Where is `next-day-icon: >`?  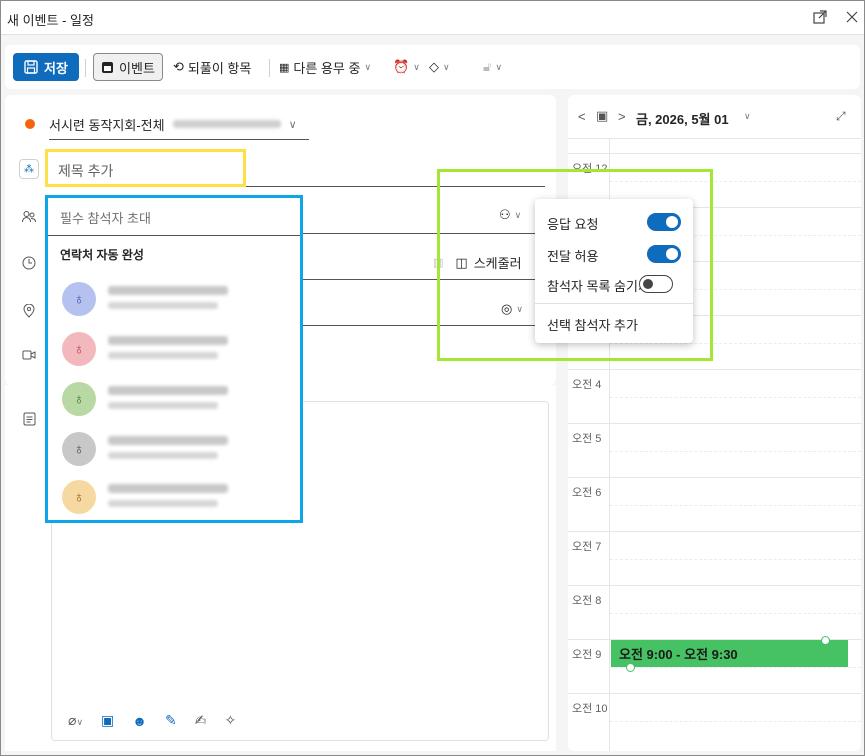 next-day-icon: > is located at coordinates (622, 116).